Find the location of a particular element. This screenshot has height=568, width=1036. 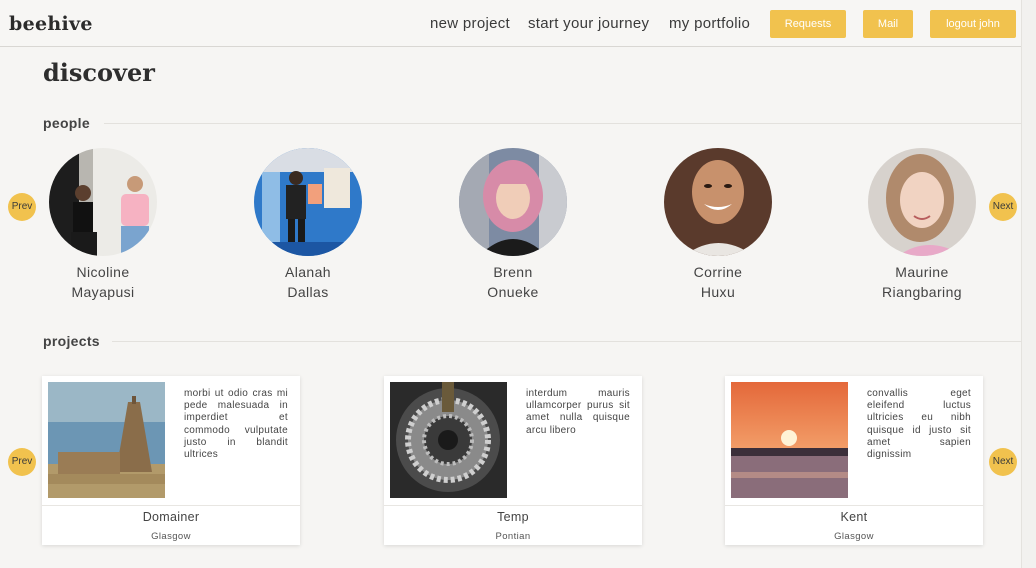

mail-button: Mail is located at coordinates (888, 24).